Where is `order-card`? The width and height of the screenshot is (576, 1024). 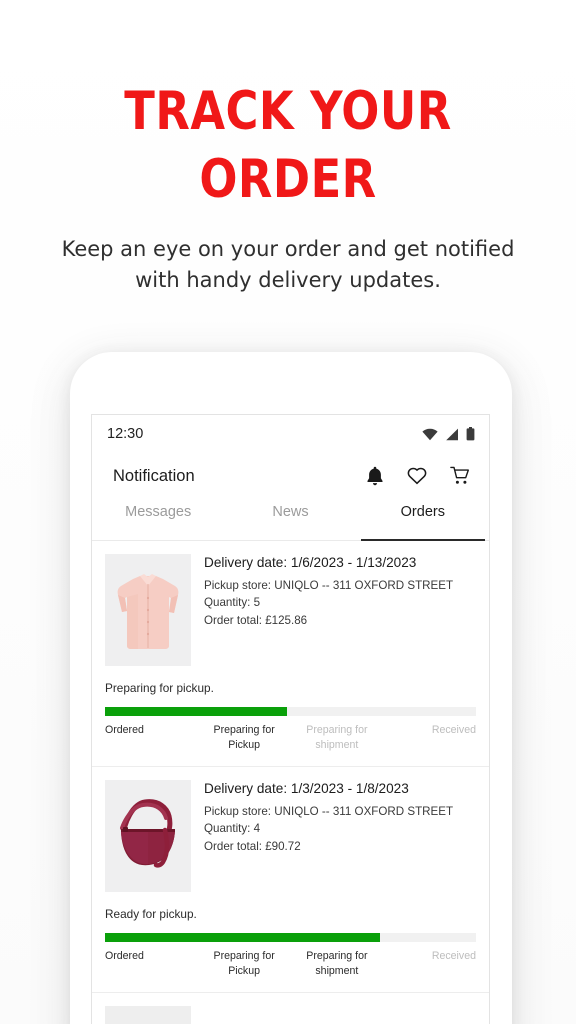 order-card is located at coordinates (290, 1008).